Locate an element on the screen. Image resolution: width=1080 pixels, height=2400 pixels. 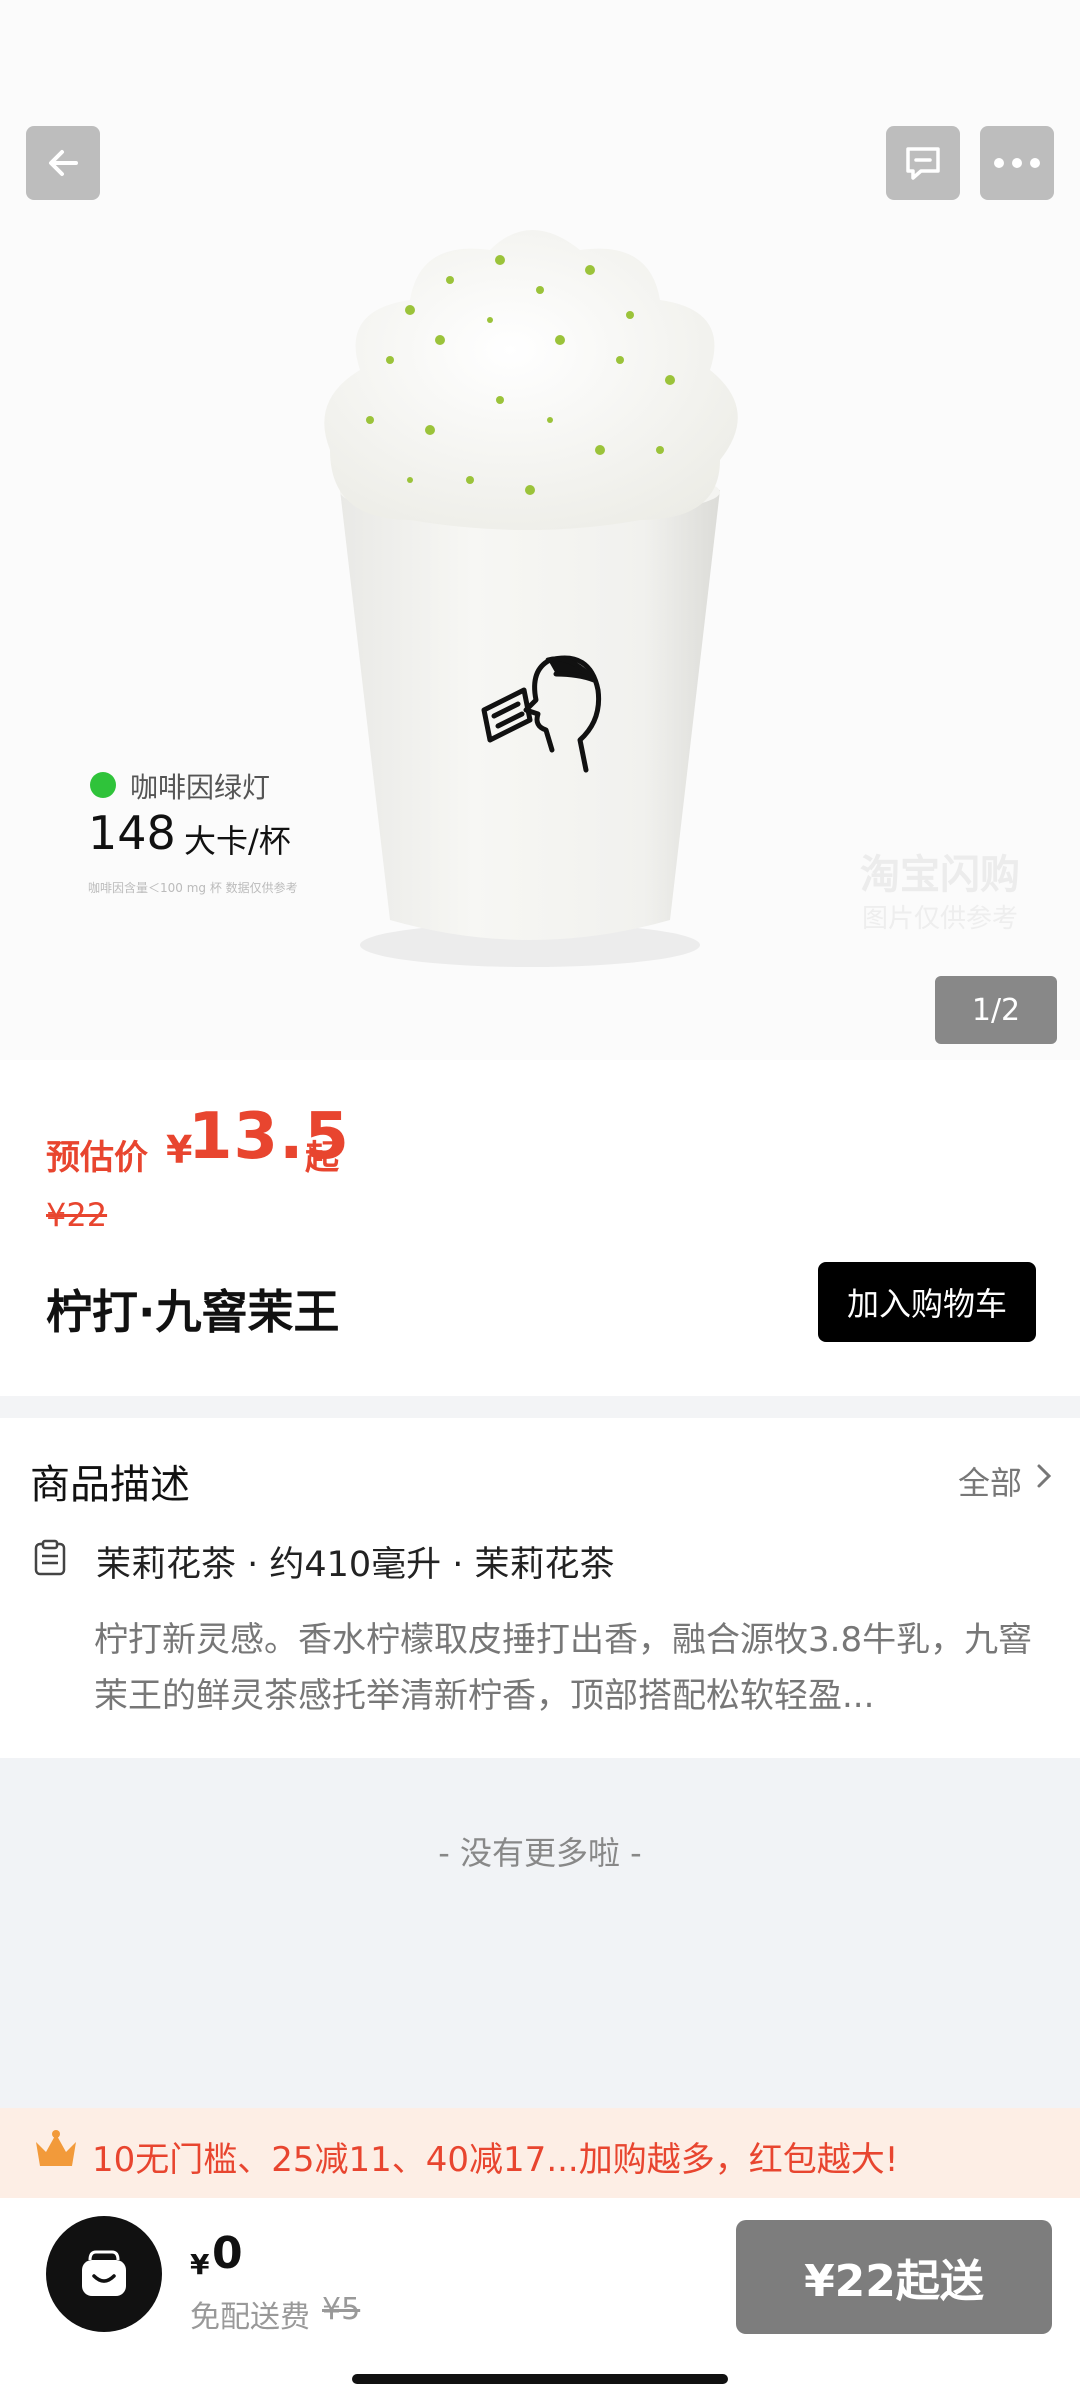
estimated-price-label: 预估价 is located at coordinates (97, 1158).